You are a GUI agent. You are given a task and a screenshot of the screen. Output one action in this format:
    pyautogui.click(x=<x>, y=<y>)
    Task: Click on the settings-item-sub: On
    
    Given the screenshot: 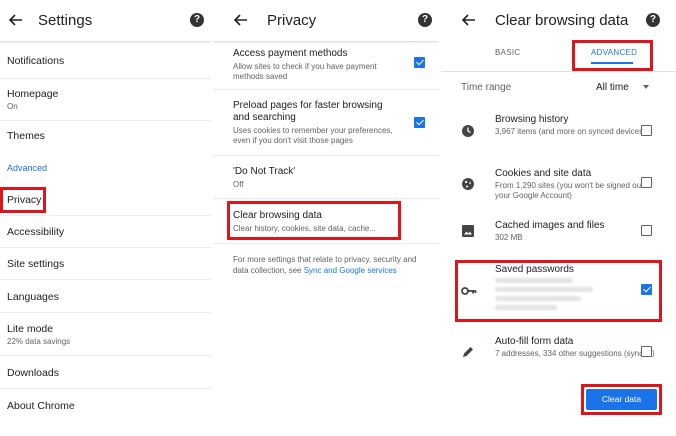 What is the action you would take?
    pyautogui.click(x=12, y=106)
    